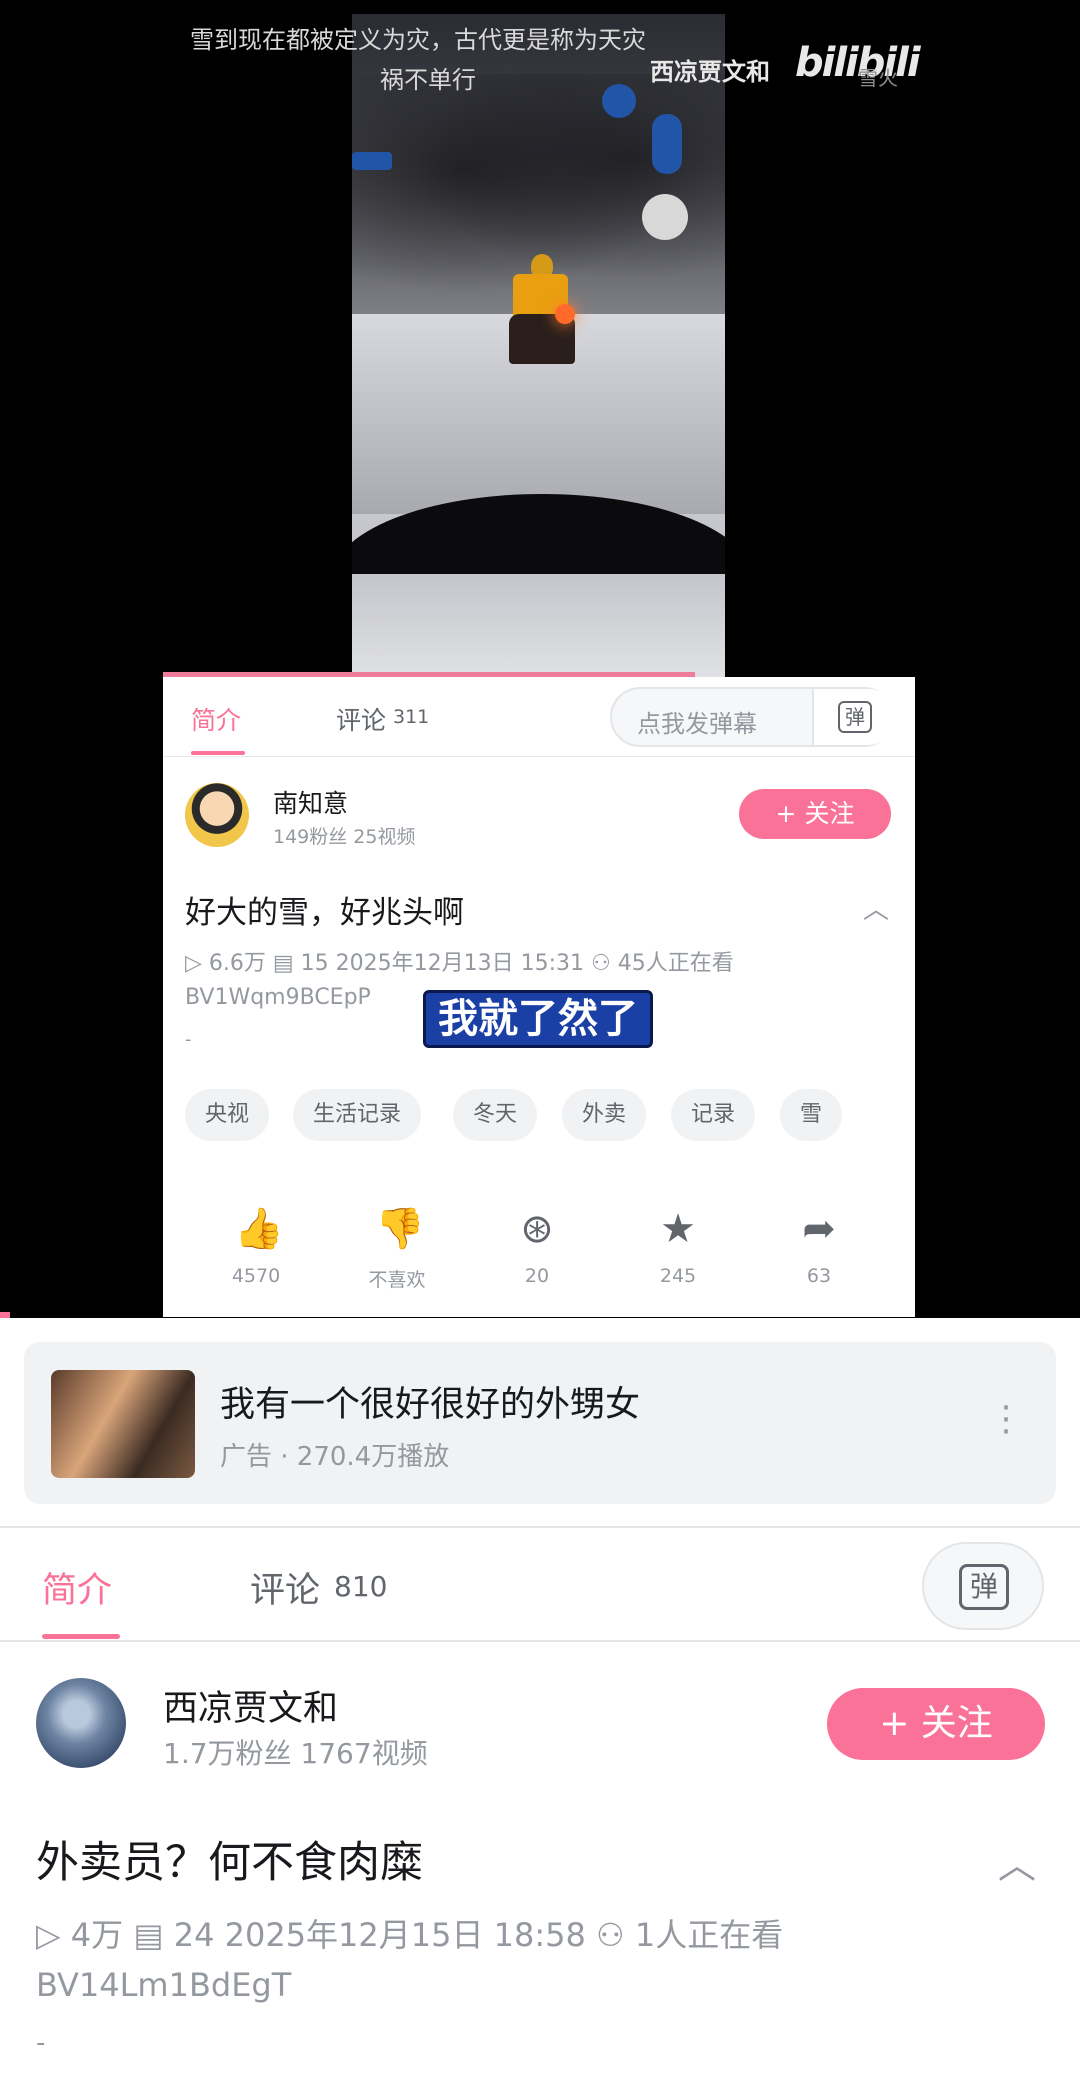 This screenshot has height=2079, width=1080. I want to click on like-icon: 👍, so click(259, 1229).